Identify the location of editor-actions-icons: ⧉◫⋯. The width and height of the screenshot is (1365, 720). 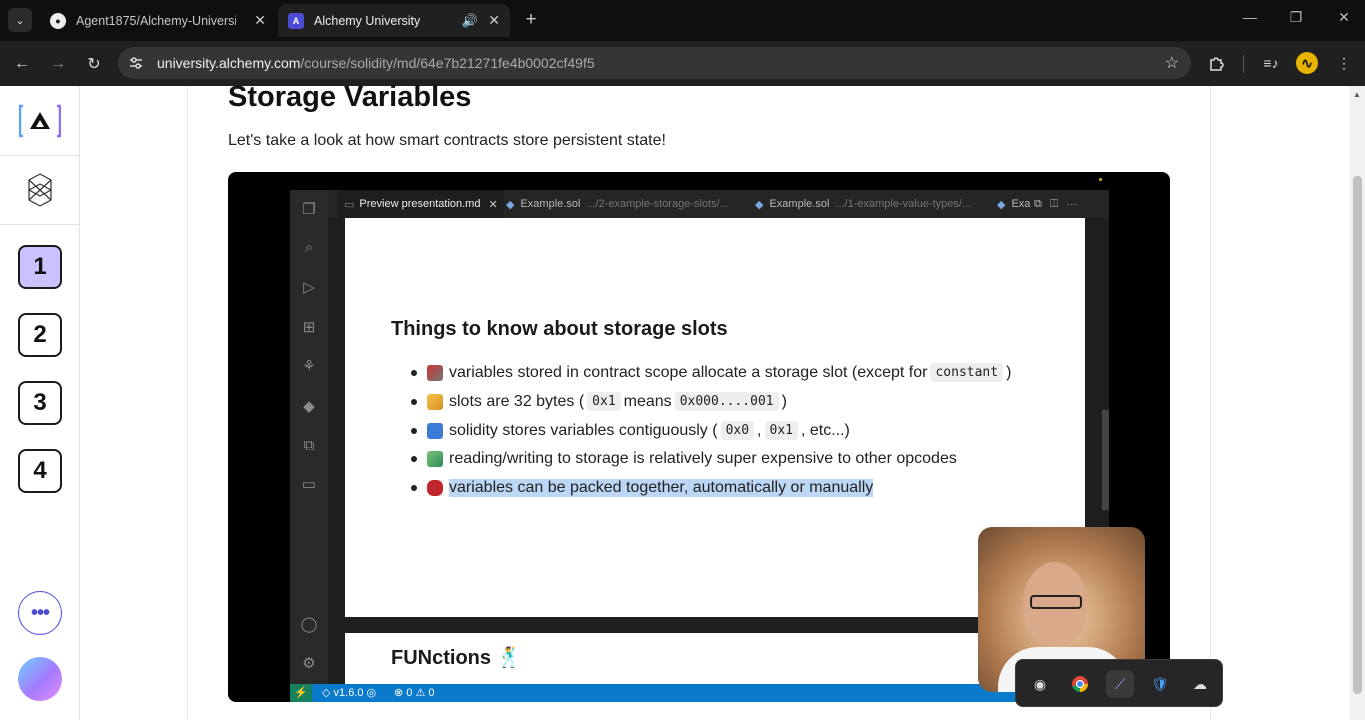
(1060, 203).